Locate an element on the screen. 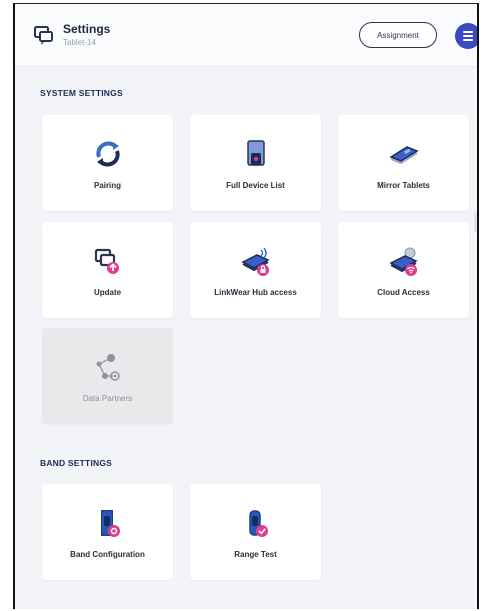 This screenshot has height=611, width=482. card-label: Pairing is located at coordinates (107, 185).